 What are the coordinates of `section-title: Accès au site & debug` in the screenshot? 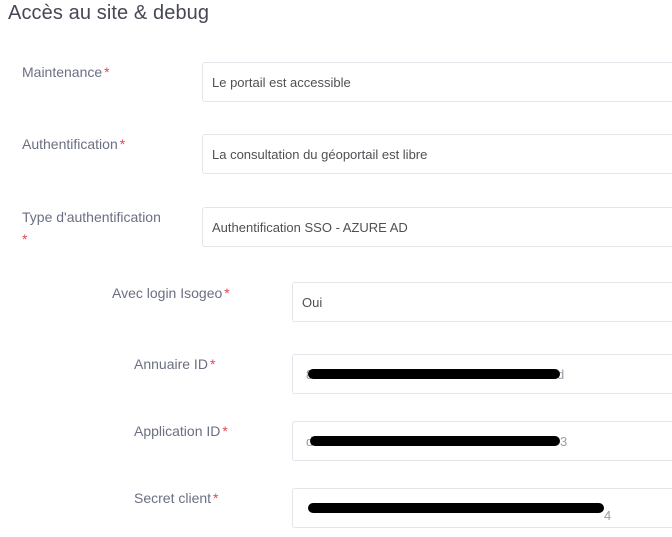 It's located at (109, 13).